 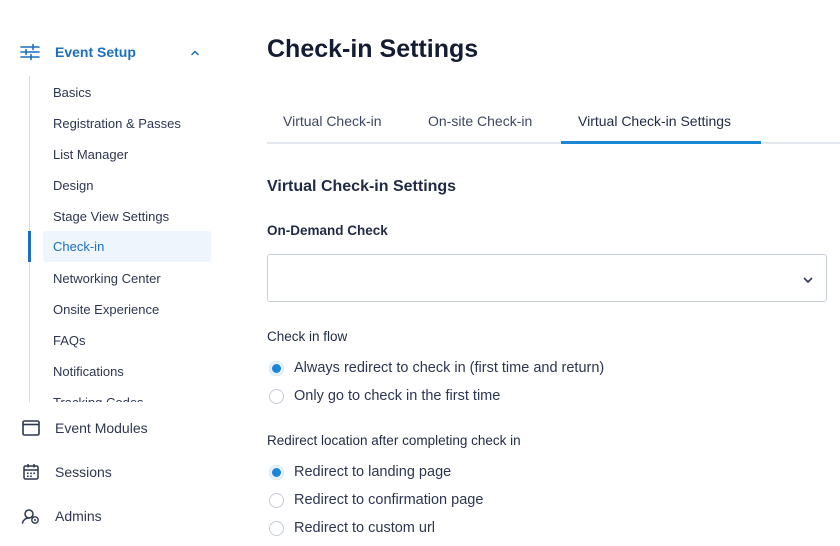 What do you see at coordinates (127, 394) in the screenshot?
I see `sidebar-item-tracking-codes: Tracking Codes` at bounding box center [127, 394].